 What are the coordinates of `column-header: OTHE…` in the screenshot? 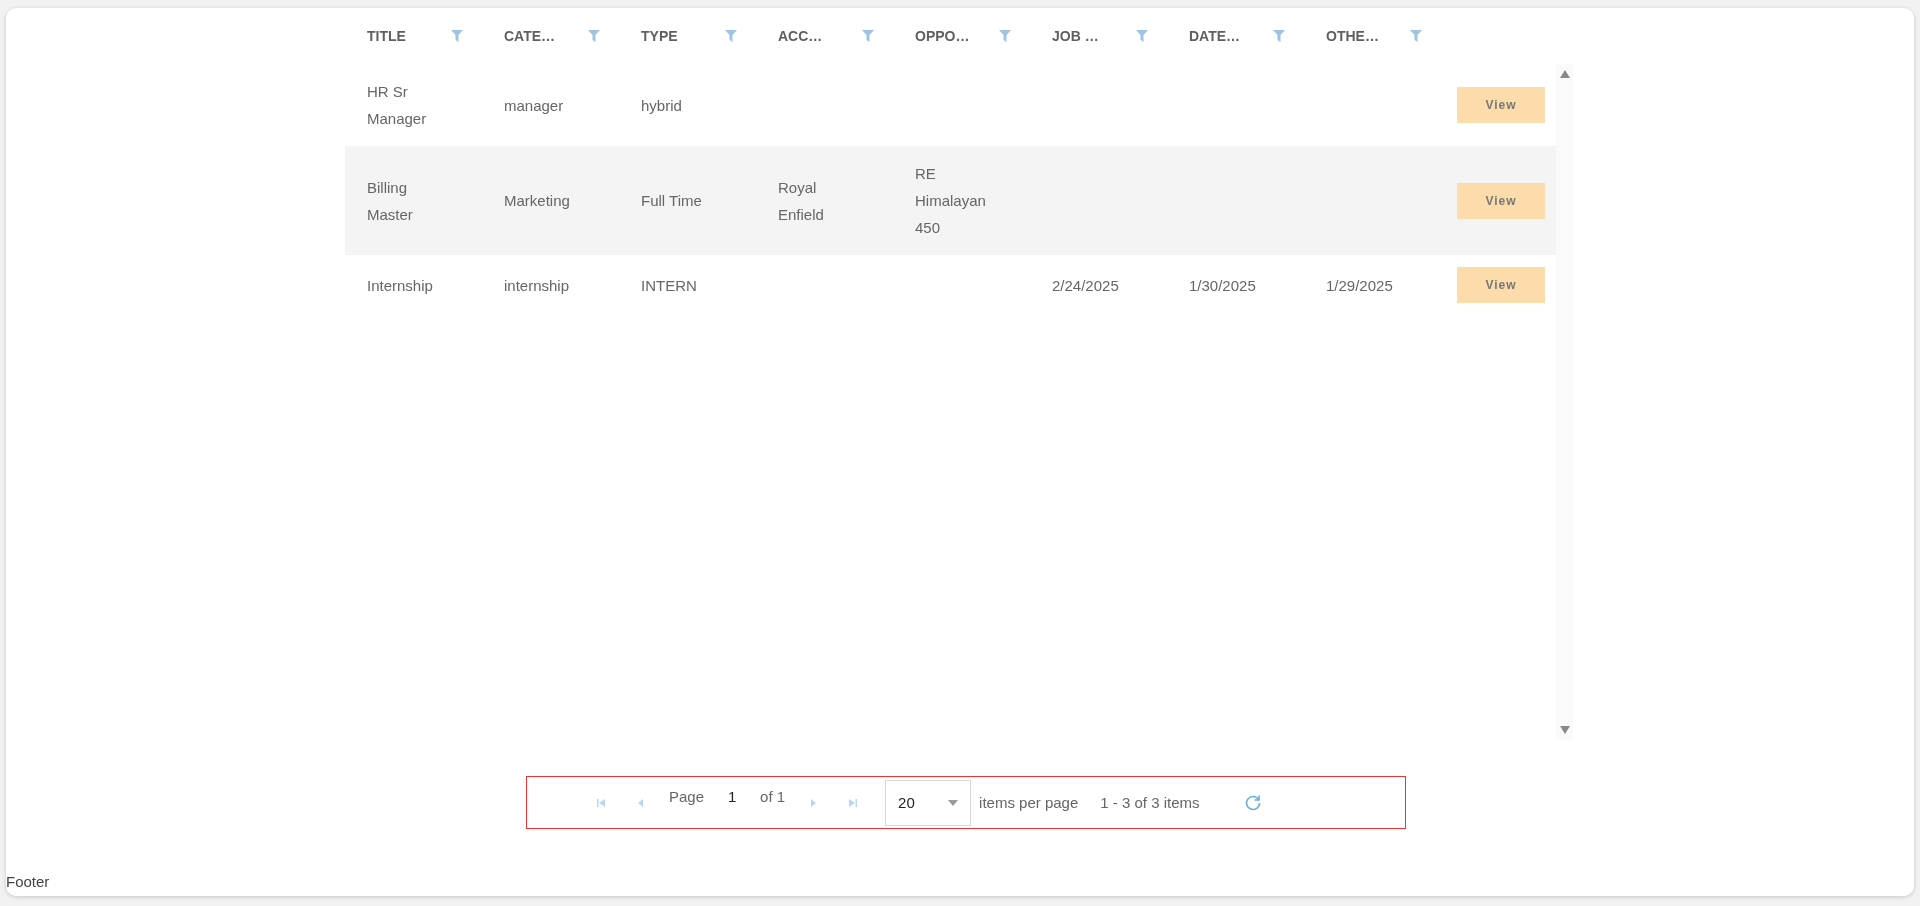 It's located at (1368, 36).